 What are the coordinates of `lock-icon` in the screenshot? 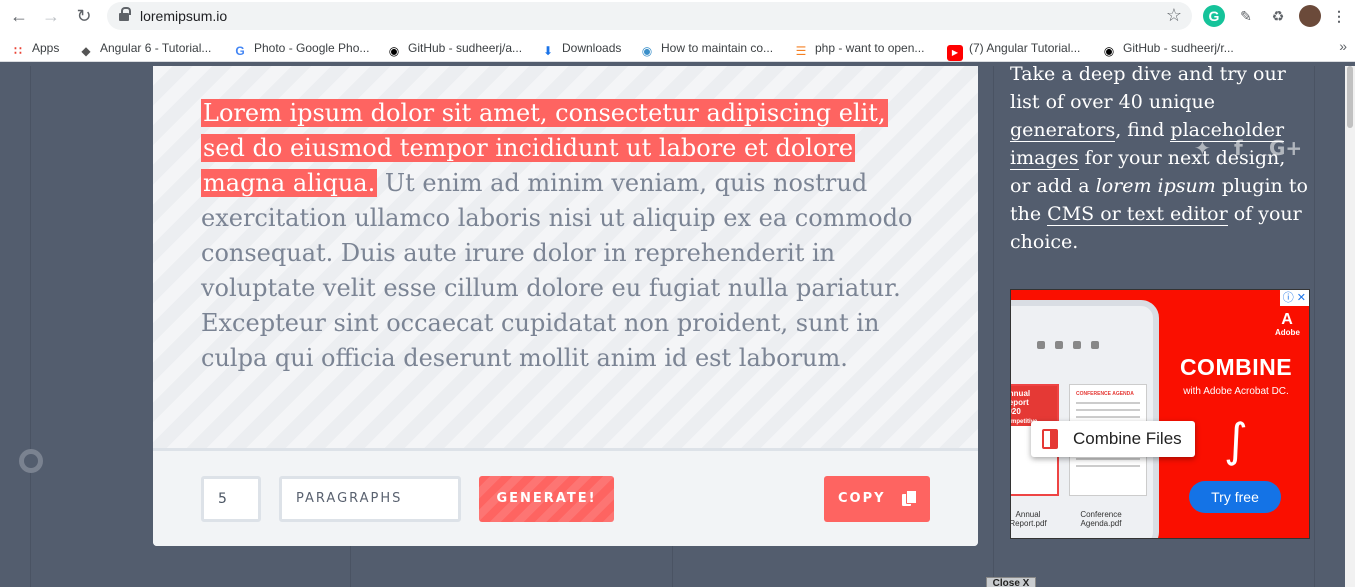 It's located at (125, 14).